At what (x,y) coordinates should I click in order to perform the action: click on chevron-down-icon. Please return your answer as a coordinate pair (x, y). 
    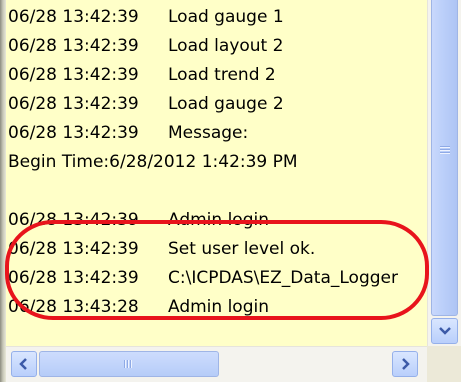
    Looking at the image, I should click on (444, 331).